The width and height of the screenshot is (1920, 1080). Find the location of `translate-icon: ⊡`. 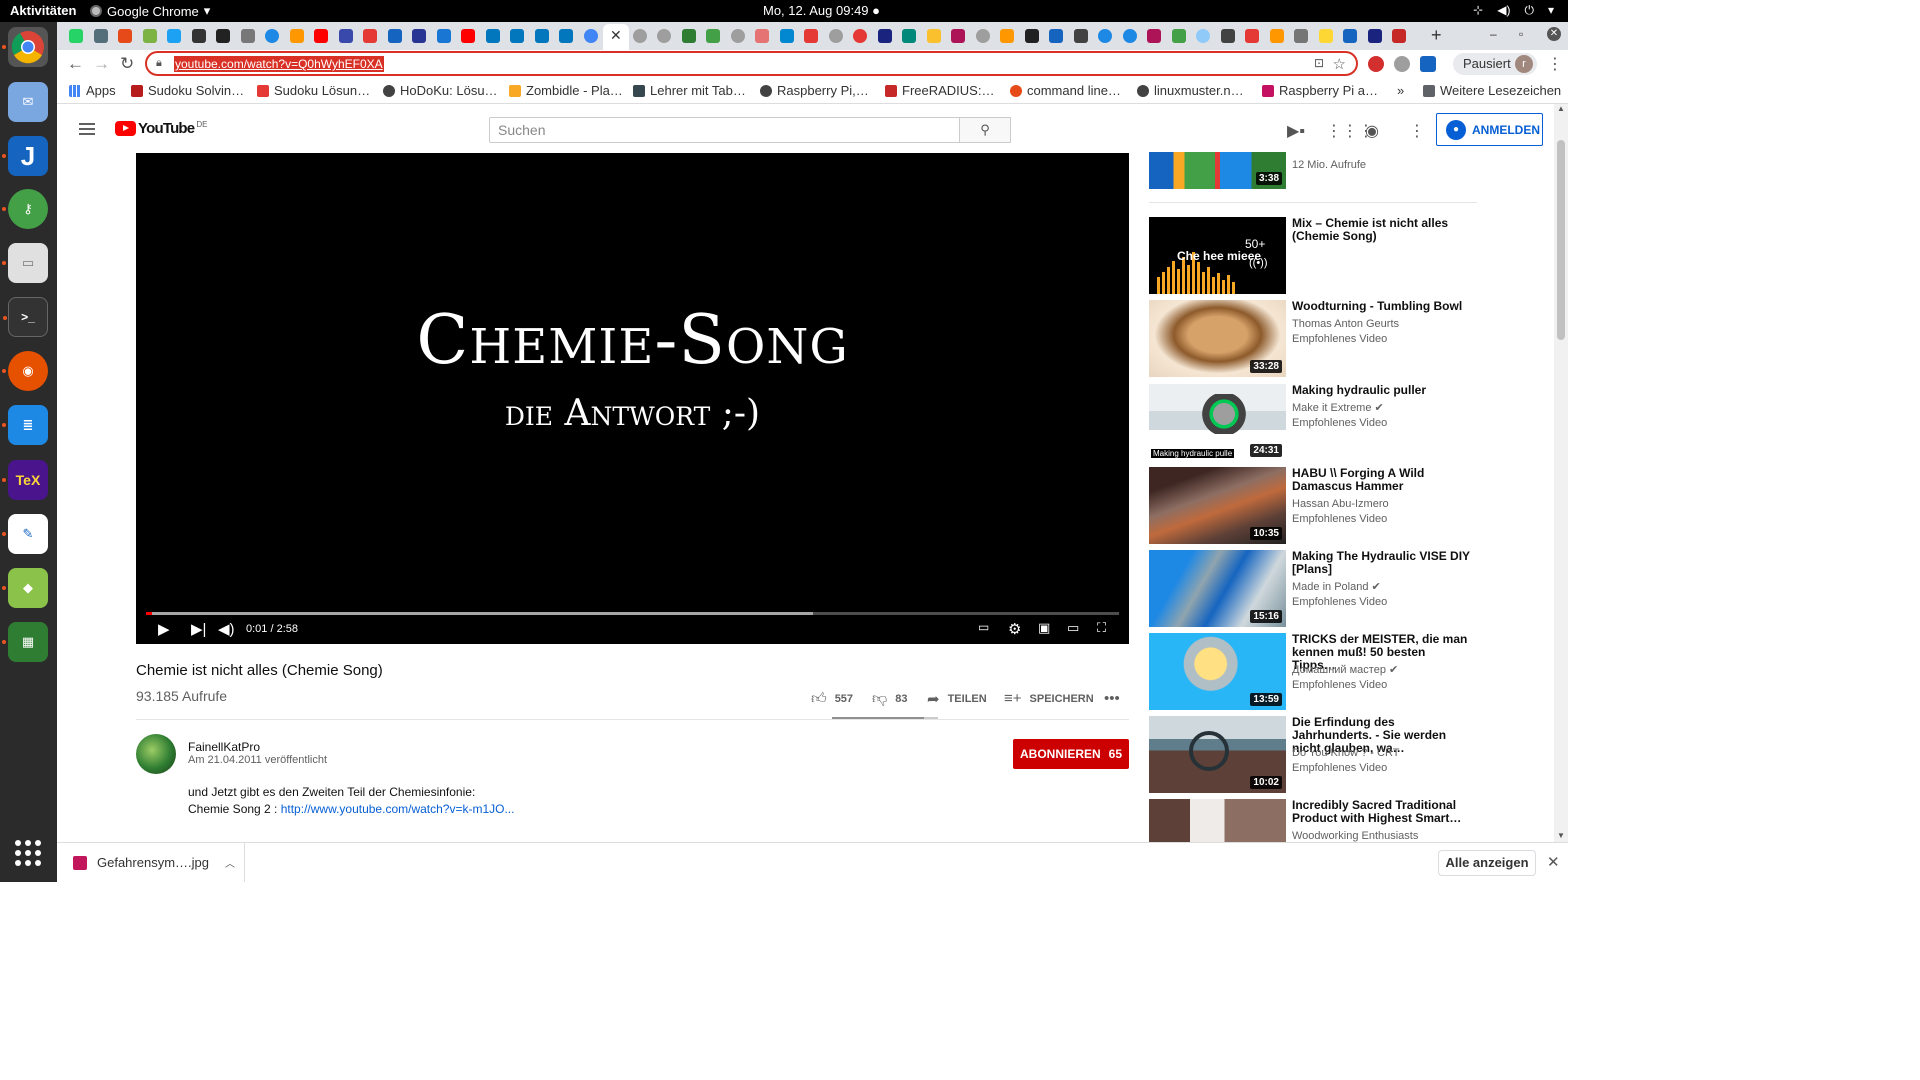

translate-icon: ⊡ is located at coordinates (1319, 63).